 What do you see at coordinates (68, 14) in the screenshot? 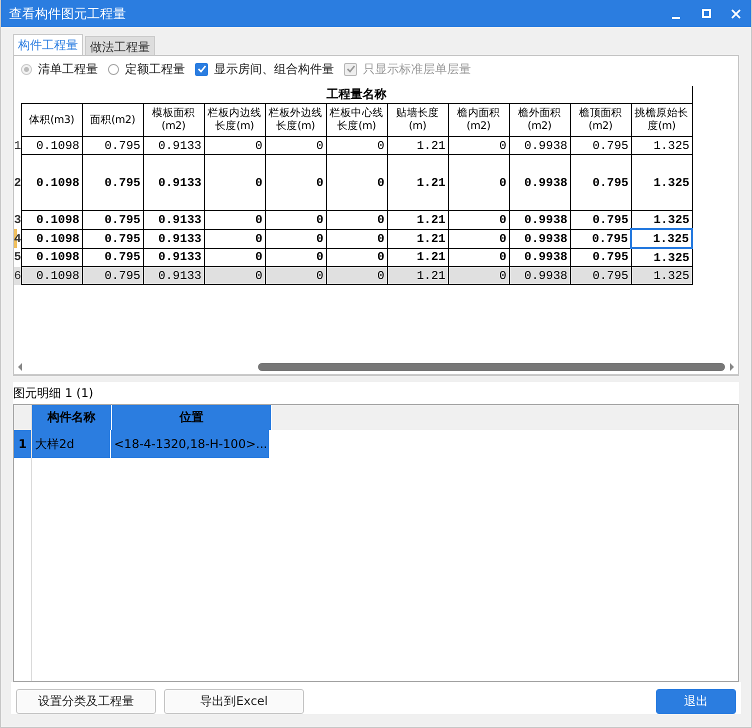
I see `window-title: 查看构件图元工程量` at bounding box center [68, 14].